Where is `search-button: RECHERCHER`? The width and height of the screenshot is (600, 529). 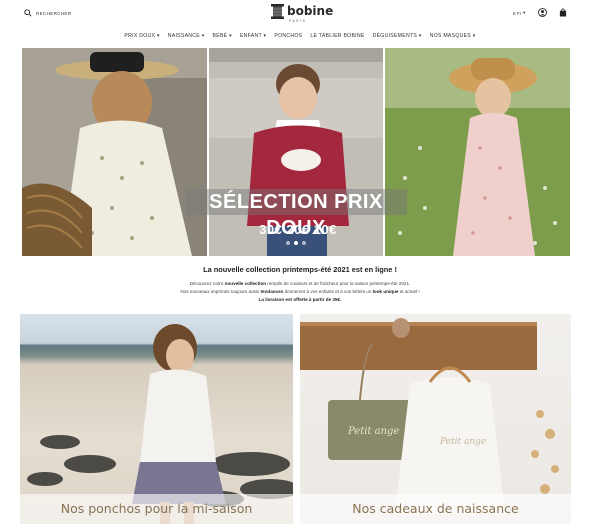
search-button: RECHERCHER is located at coordinates (47, 13).